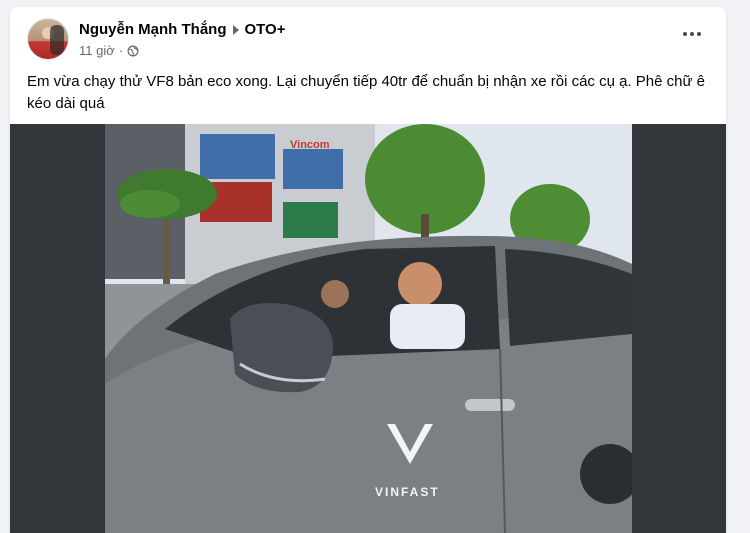 This screenshot has width=750, height=533. Describe the element at coordinates (679, 328) in the screenshot. I see `photo-backdrop-right` at that location.